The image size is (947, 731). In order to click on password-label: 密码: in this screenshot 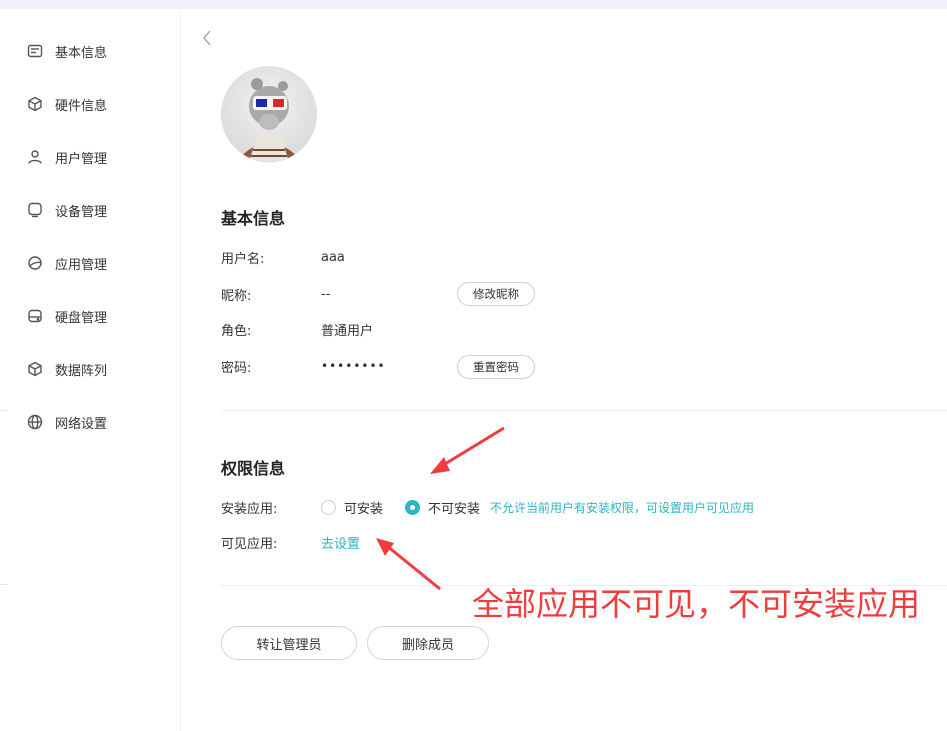, I will do `click(236, 368)`.